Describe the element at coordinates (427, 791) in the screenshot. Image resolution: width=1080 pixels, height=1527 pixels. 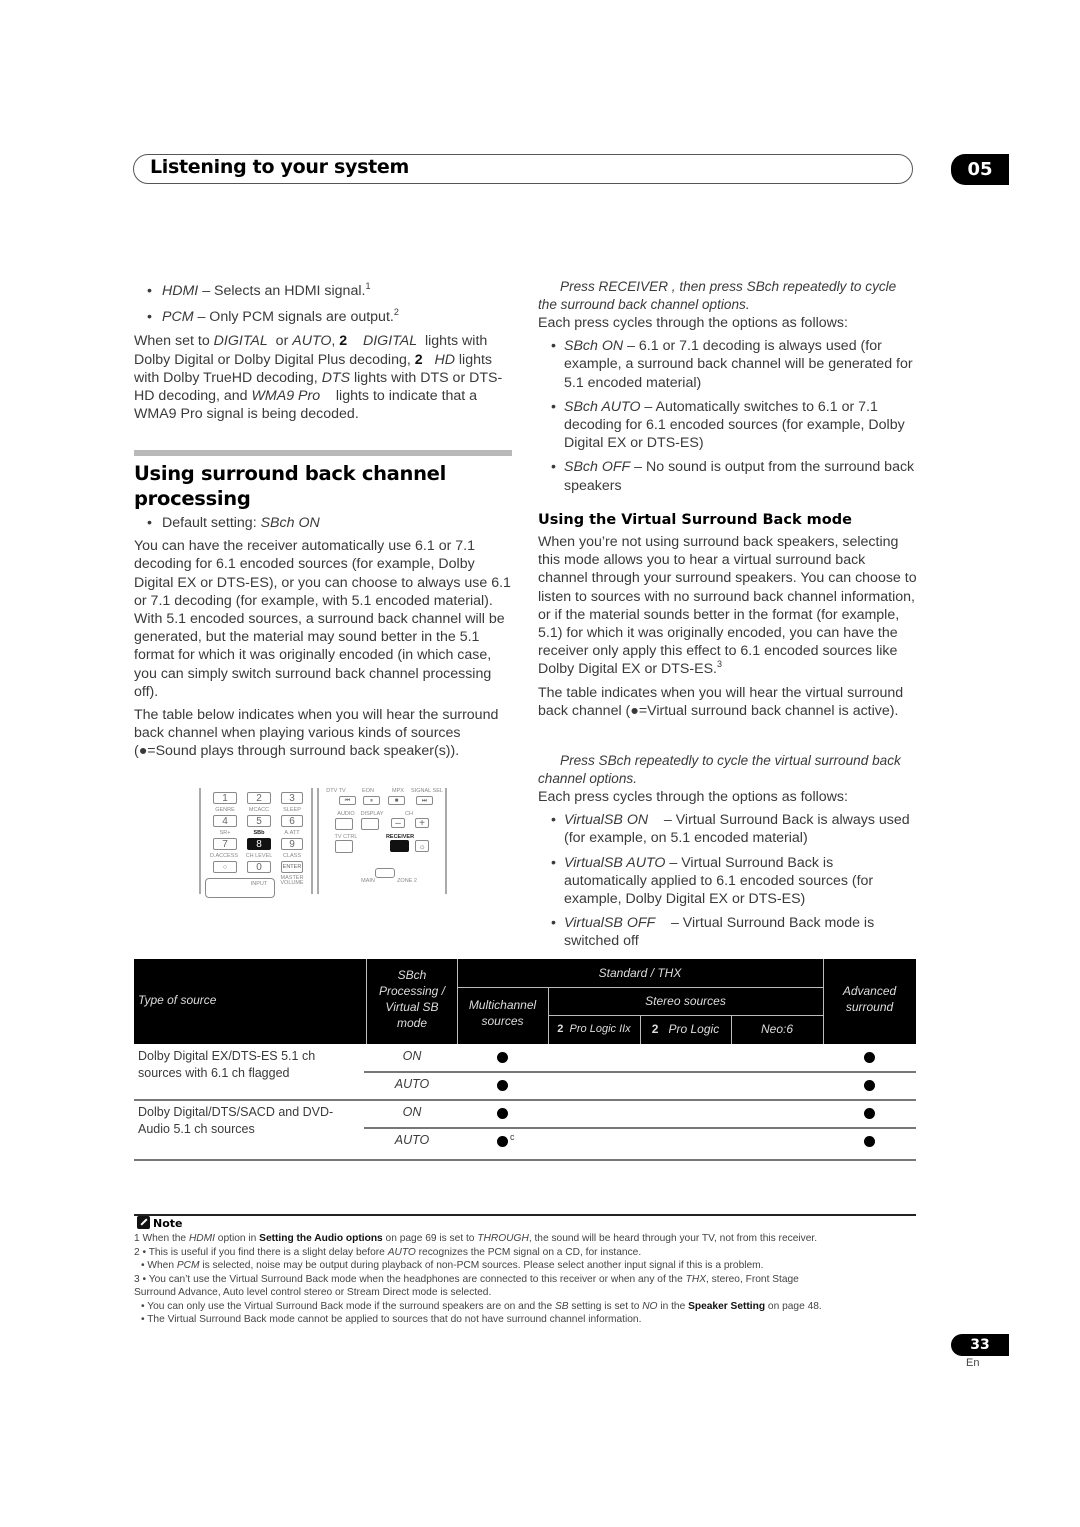
I see `remote-label-signal-sel: SIGNAL SEL` at that location.